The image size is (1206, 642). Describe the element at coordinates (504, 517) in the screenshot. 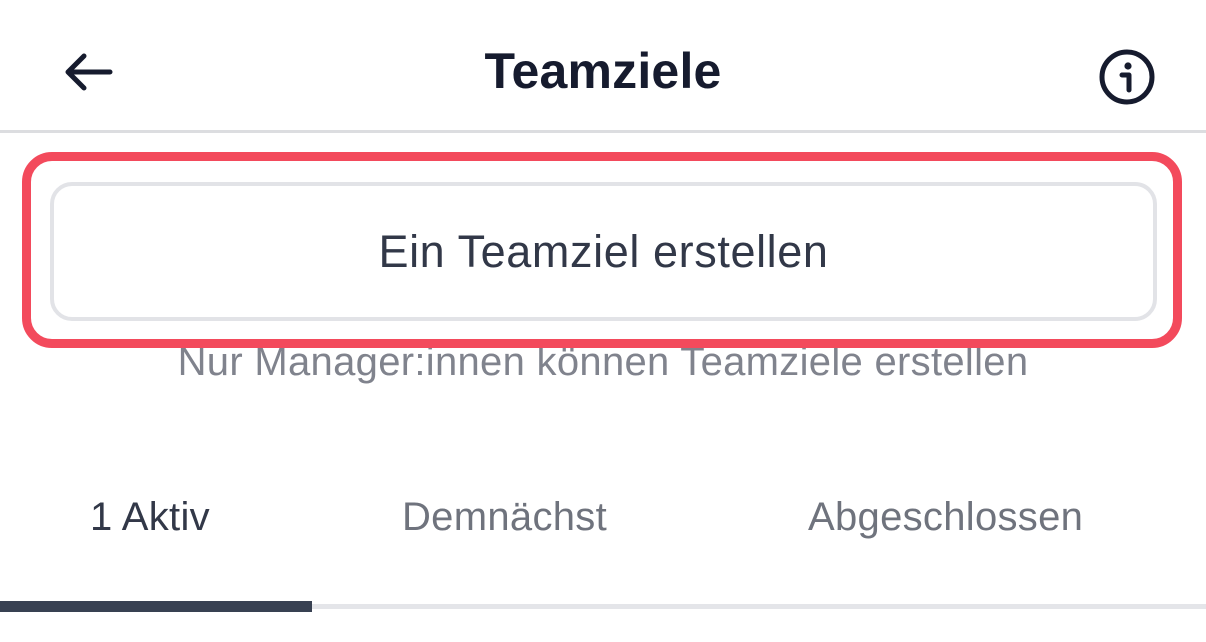

I see `tab-upcoming: Demnächst` at that location.